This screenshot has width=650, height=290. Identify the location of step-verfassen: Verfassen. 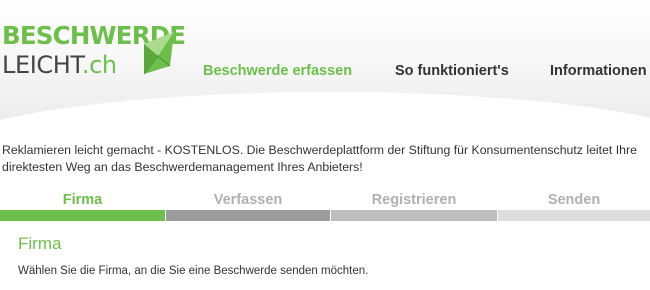
(248, 207).